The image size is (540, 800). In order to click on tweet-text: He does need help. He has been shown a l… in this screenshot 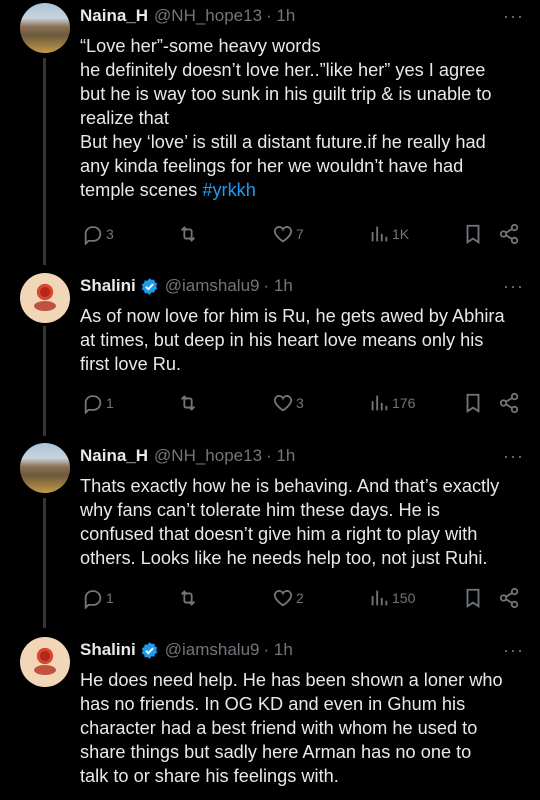, I will do `click(302, 728)`.